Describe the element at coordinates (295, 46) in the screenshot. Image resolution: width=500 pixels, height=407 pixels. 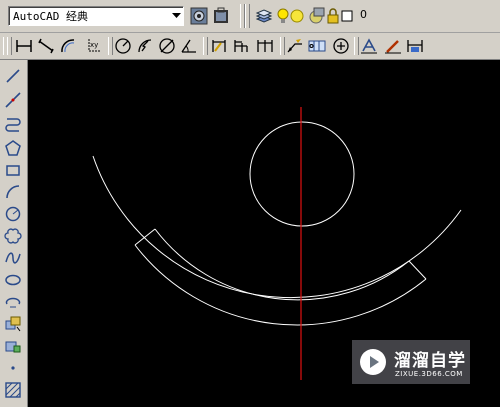
I see `quick-leader-icon` at that location.